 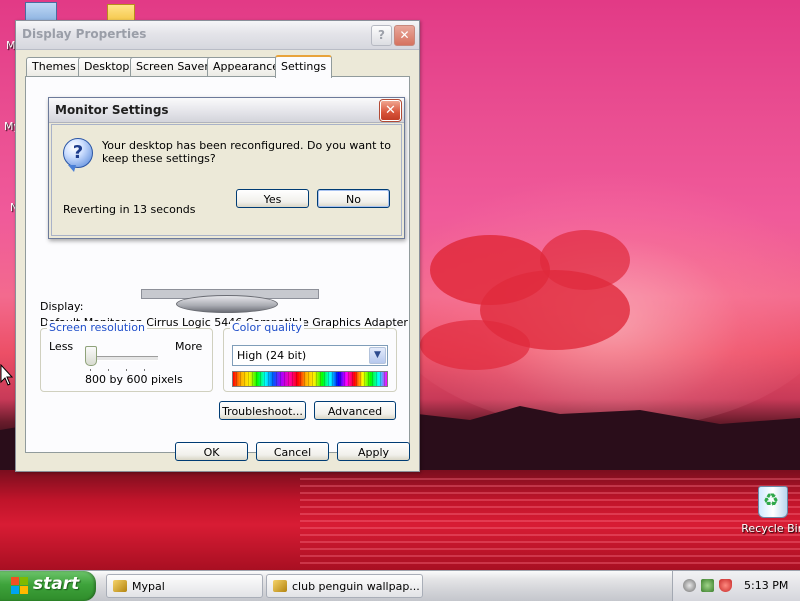 I want to click on less-label: Less, so click(x=61, y=346).